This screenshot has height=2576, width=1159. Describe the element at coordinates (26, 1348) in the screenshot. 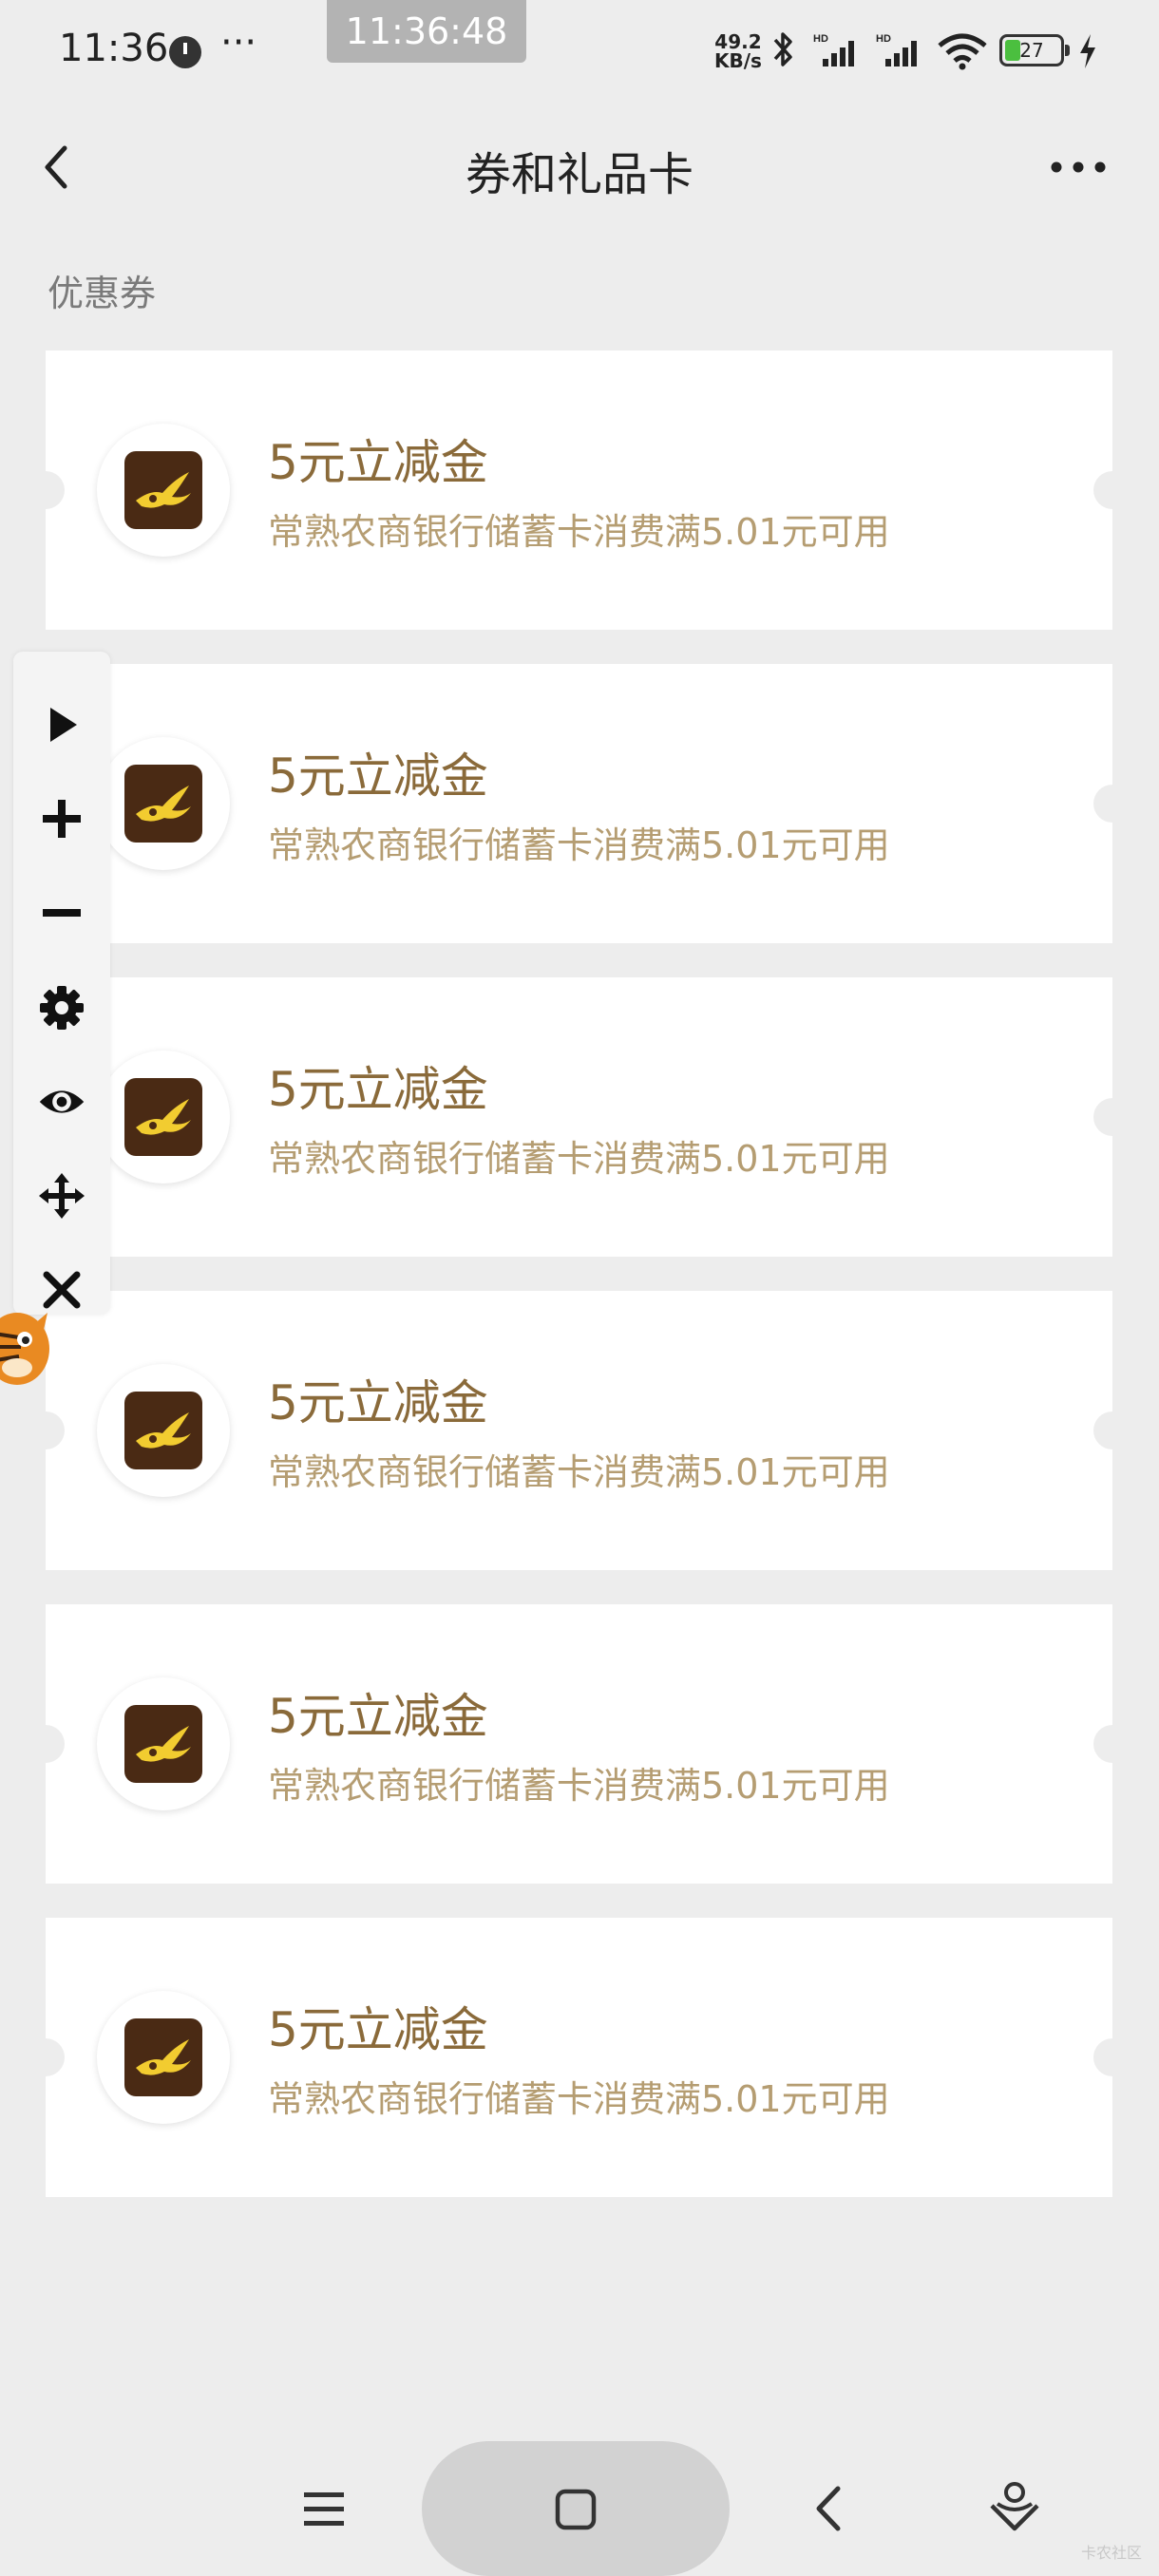

I see `tiger-sticker-icon` at that location.